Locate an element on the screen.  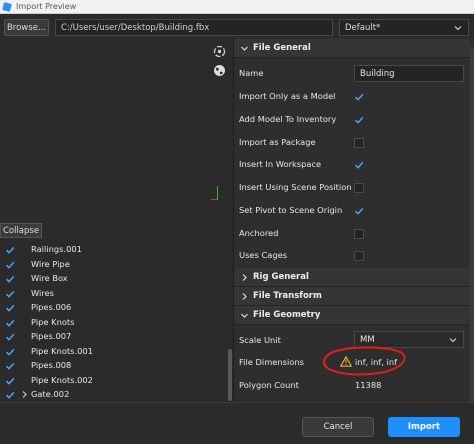
tree-item-label: Pipes.006 is located at coordinates (51, 307).